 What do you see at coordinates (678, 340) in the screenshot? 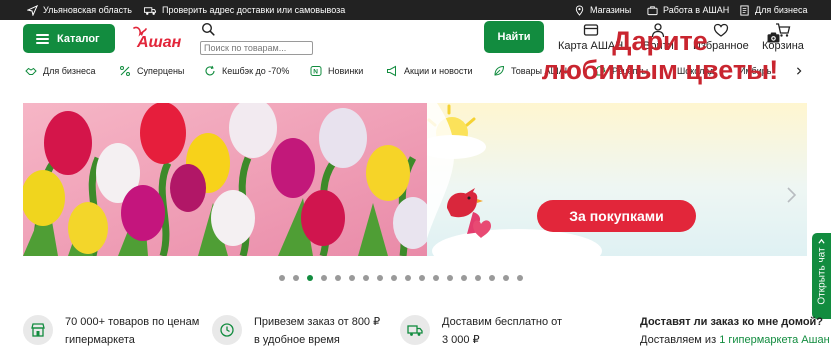
I see `delivery-question-text: Доставляем из` at bounding box center [678, 340].